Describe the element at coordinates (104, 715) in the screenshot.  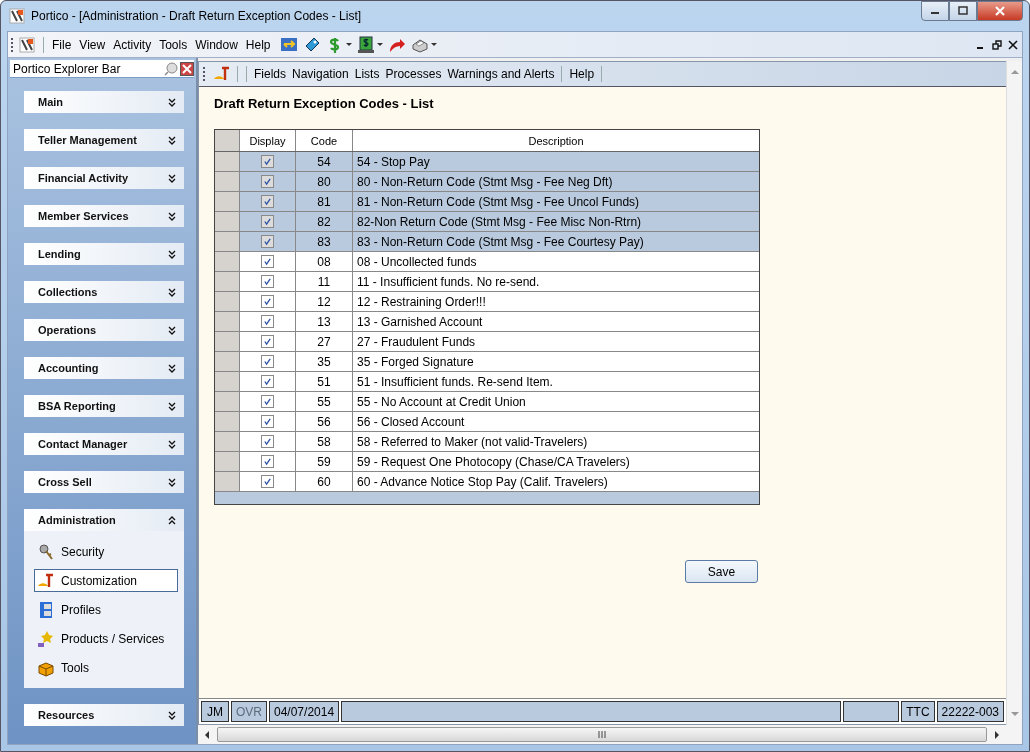
I see `explorer-group-header: Resources` at that location.